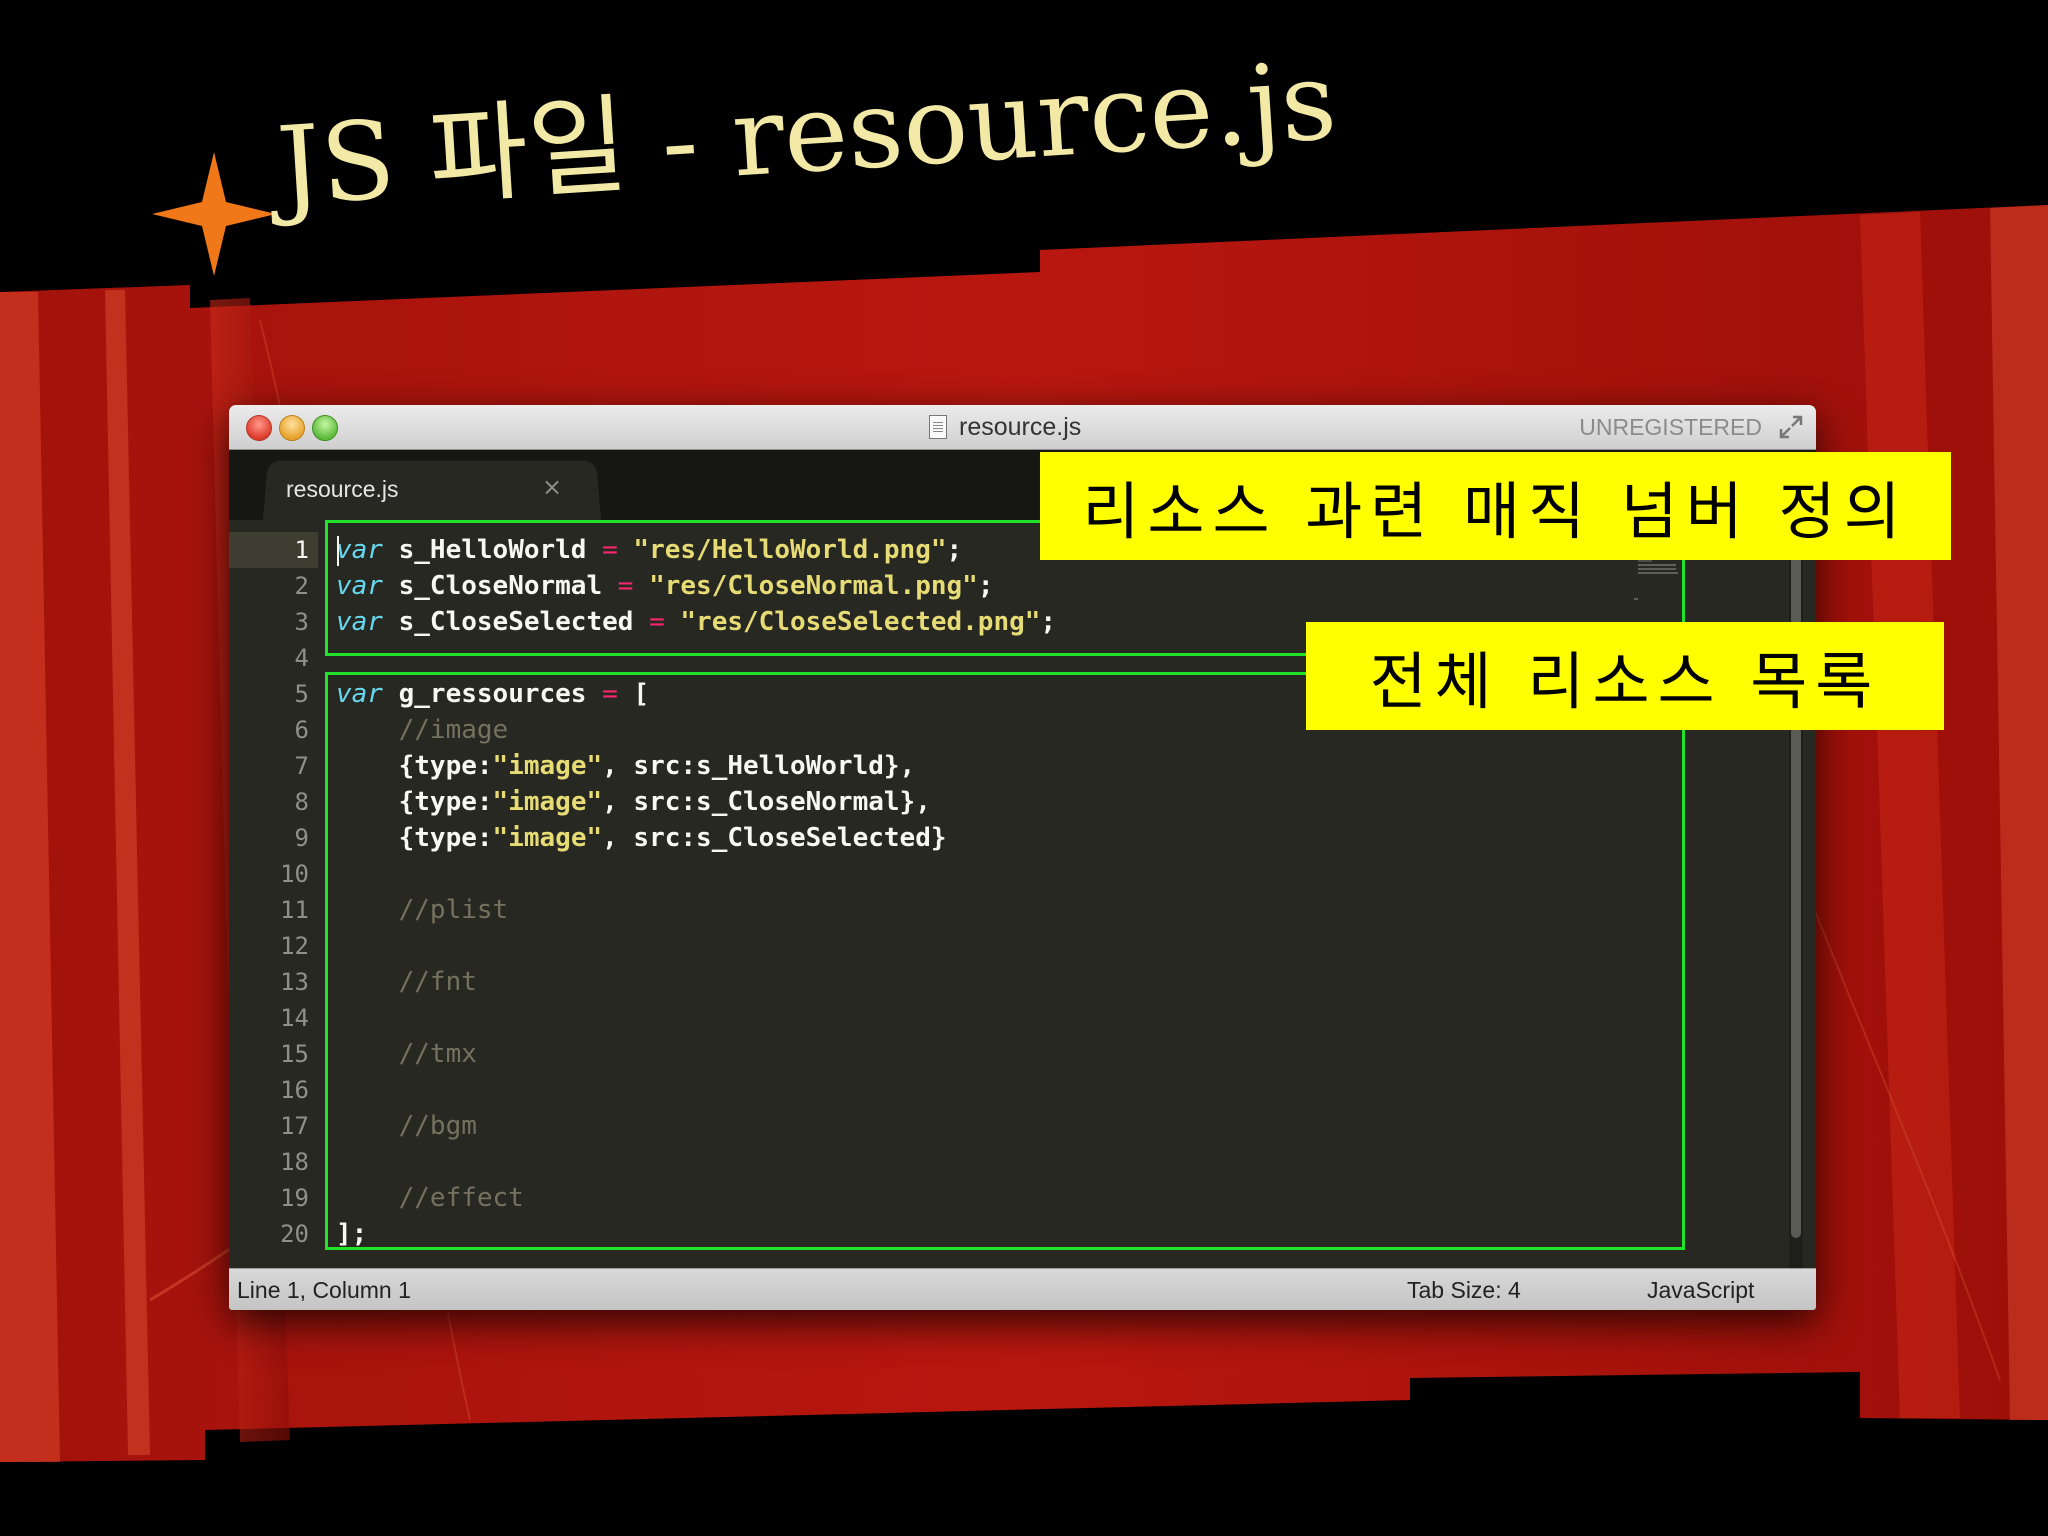 This screenshot has height=1536, width=2048. What do you see at coordinates (1791, 427) in the screenshot?
I see `fullscreen-icon` at bounding box center [1791, 427].